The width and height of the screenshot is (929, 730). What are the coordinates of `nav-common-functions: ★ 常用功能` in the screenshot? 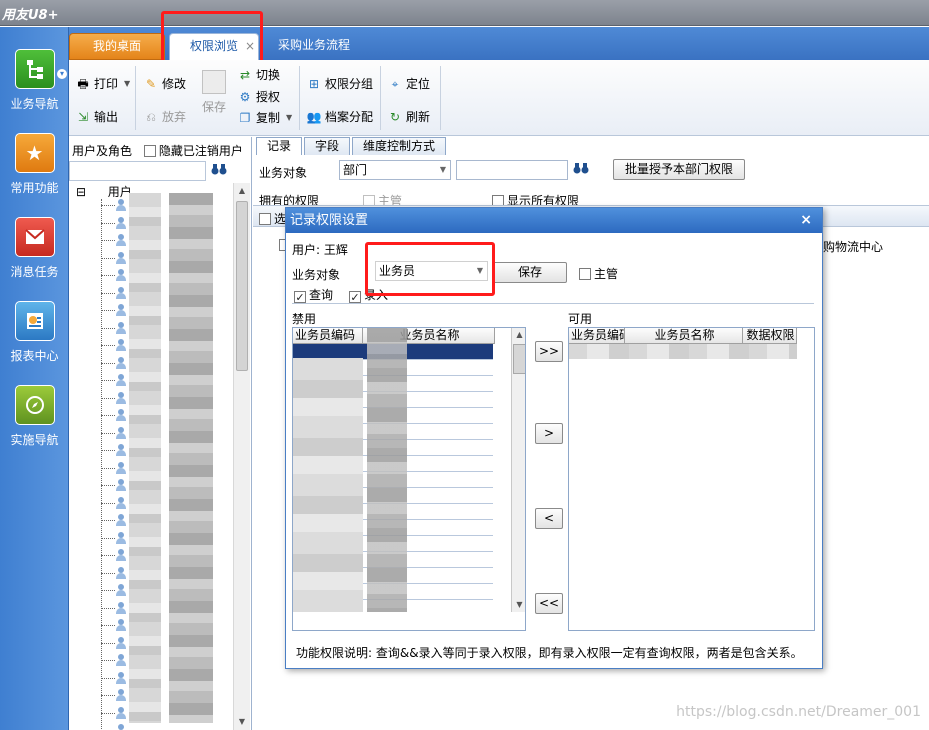 It's located at (34, 164).